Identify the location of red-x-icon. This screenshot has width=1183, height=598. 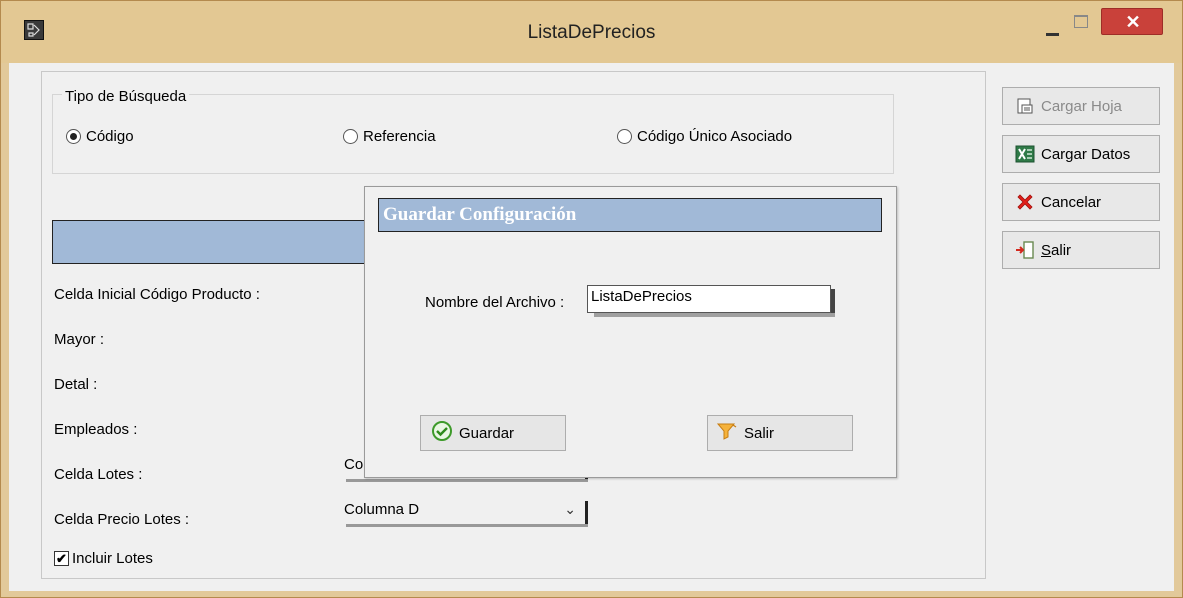
(1025, 202).